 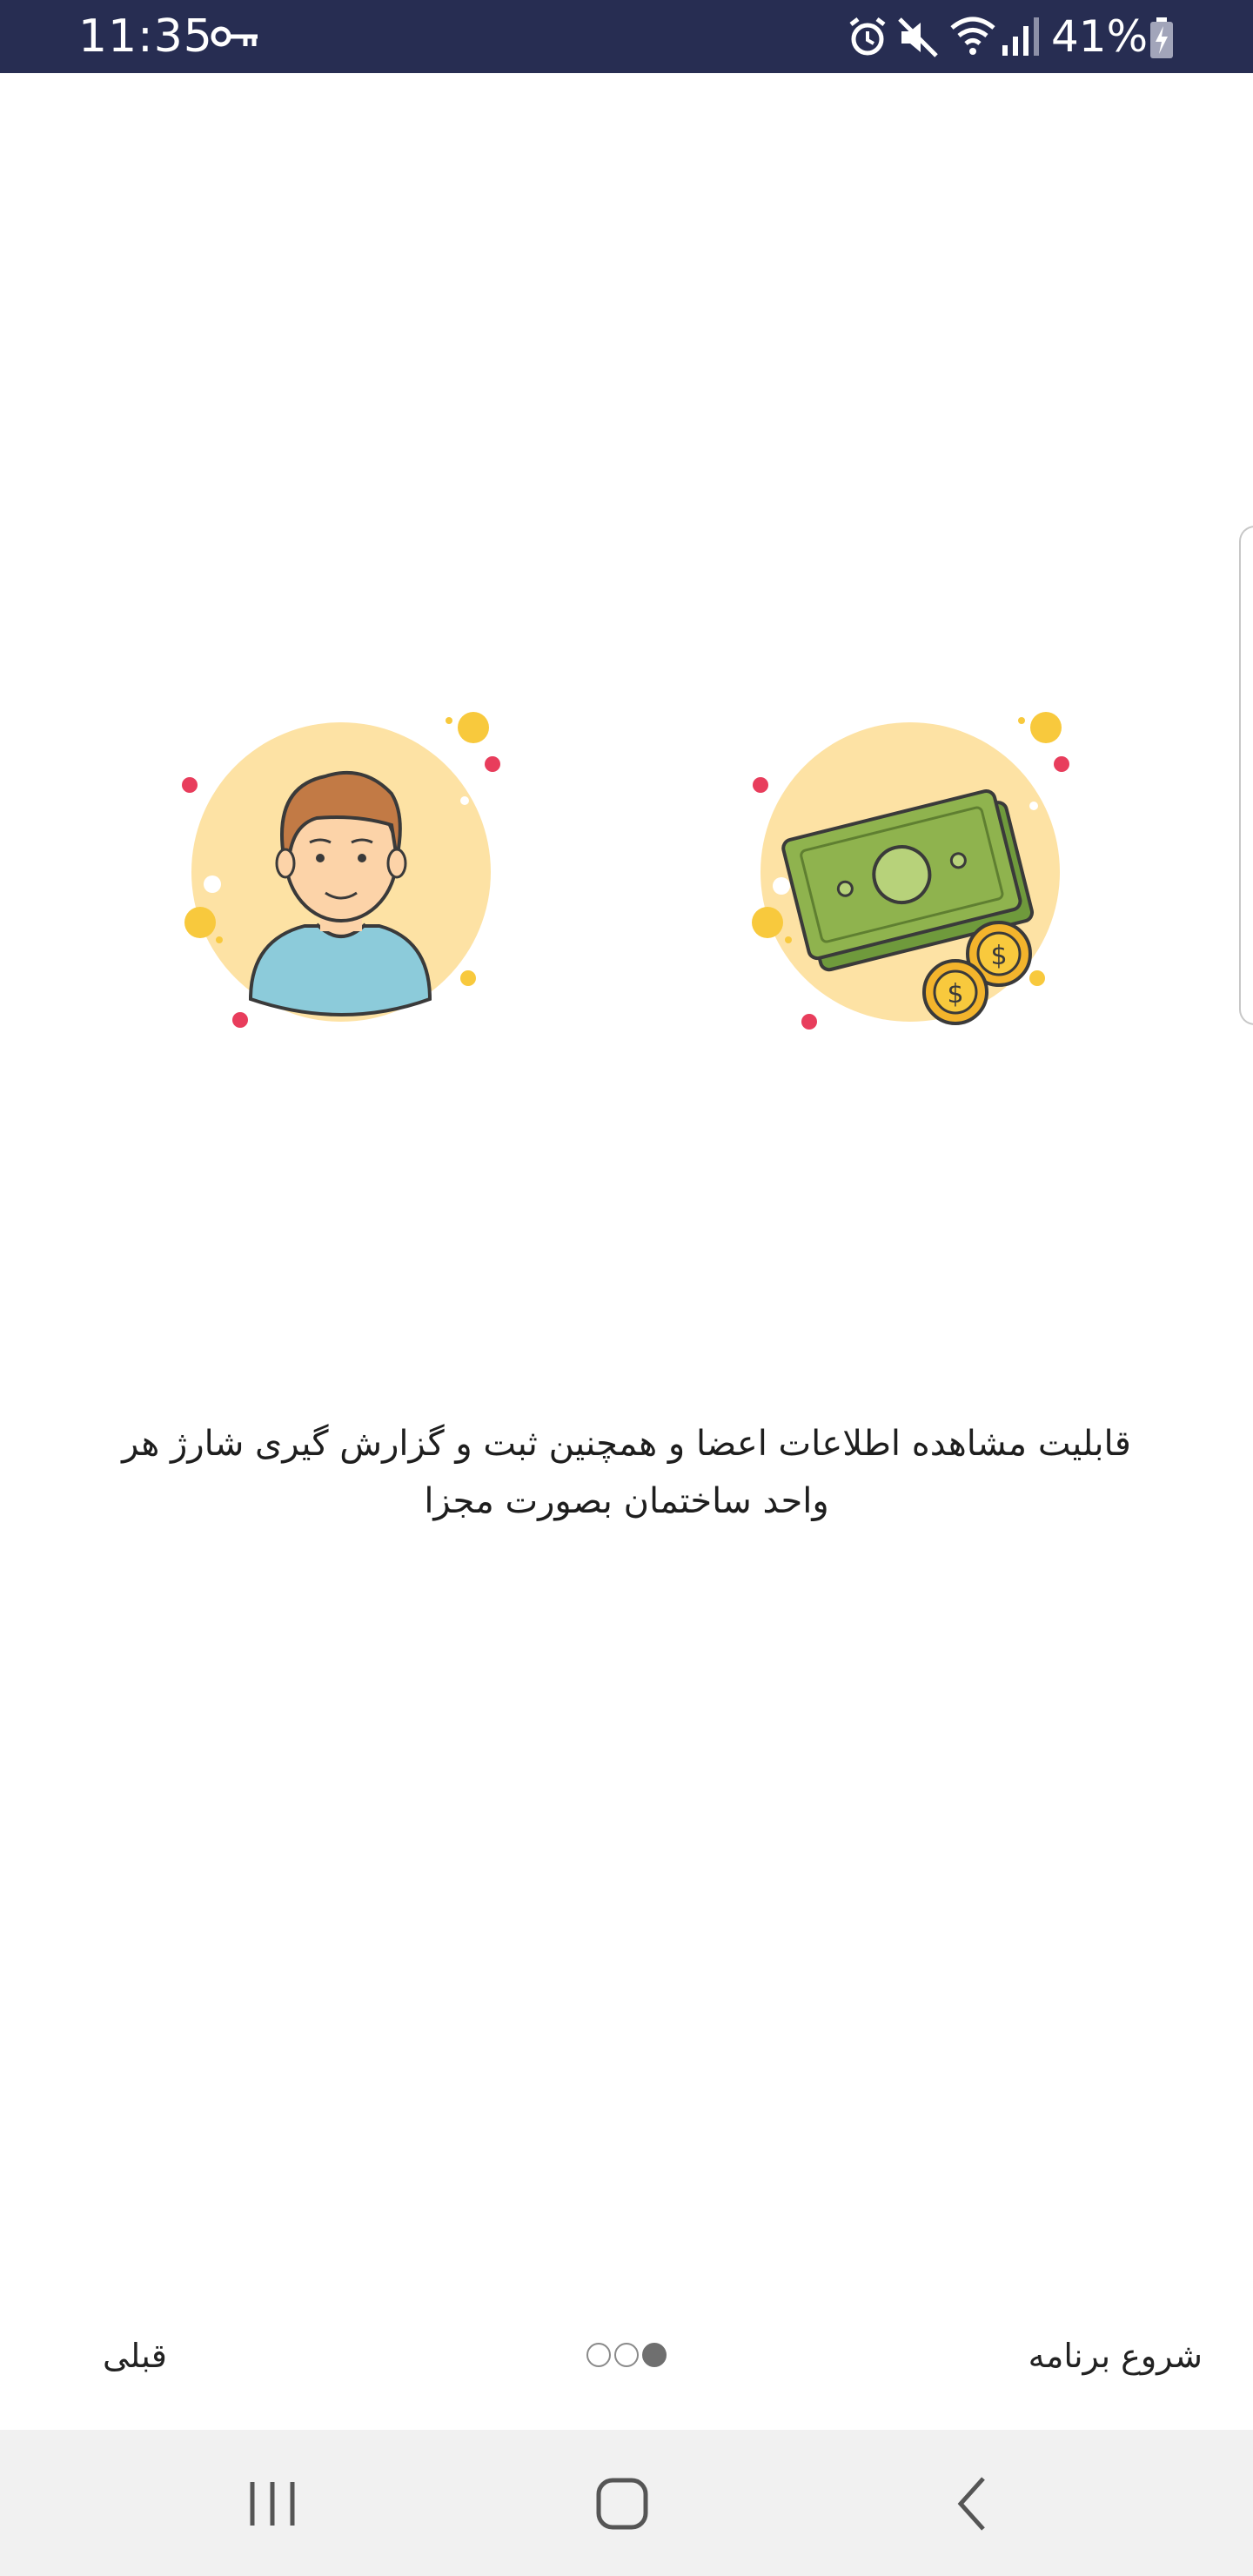 I want to click on alarm-icon, so click(x=867, y=37).